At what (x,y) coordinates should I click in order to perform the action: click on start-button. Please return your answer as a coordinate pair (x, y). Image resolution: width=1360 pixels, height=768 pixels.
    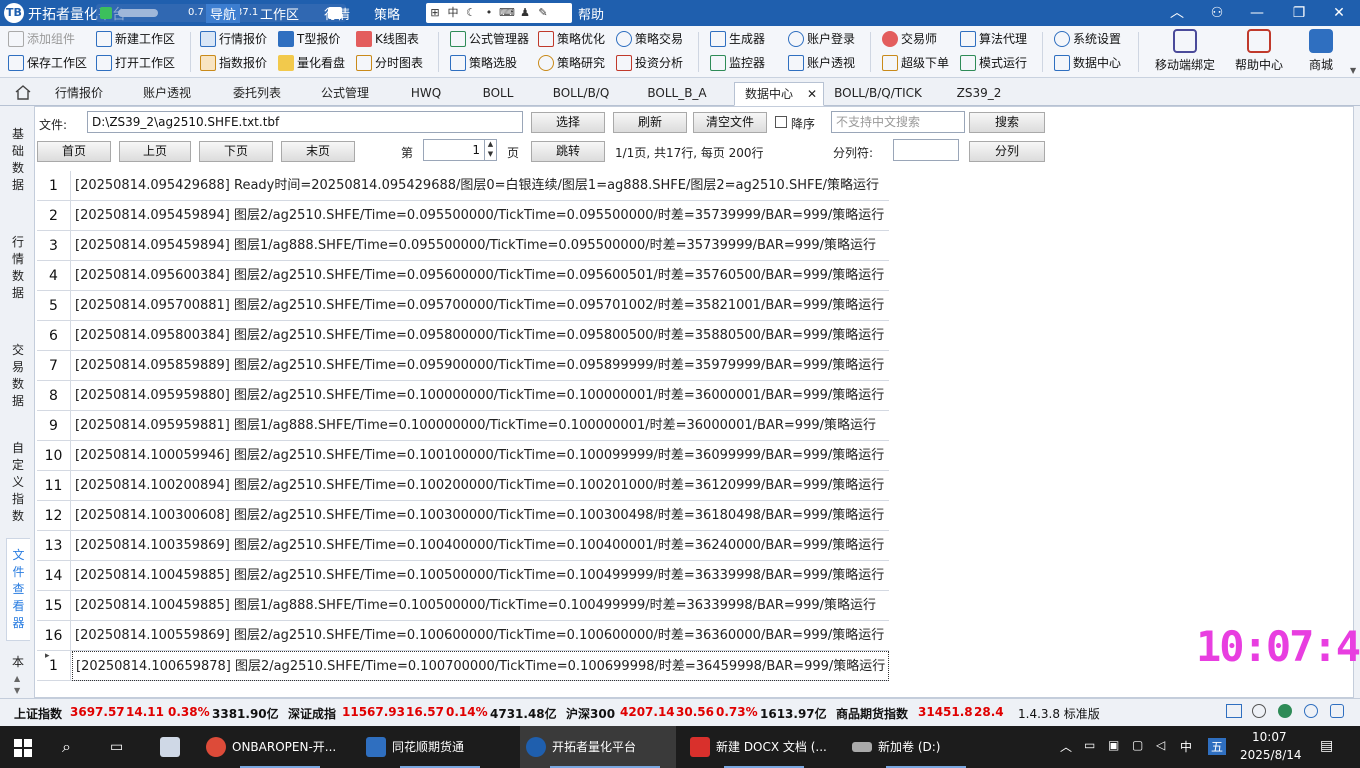
    Looking at the image, I should click on (25, 747).